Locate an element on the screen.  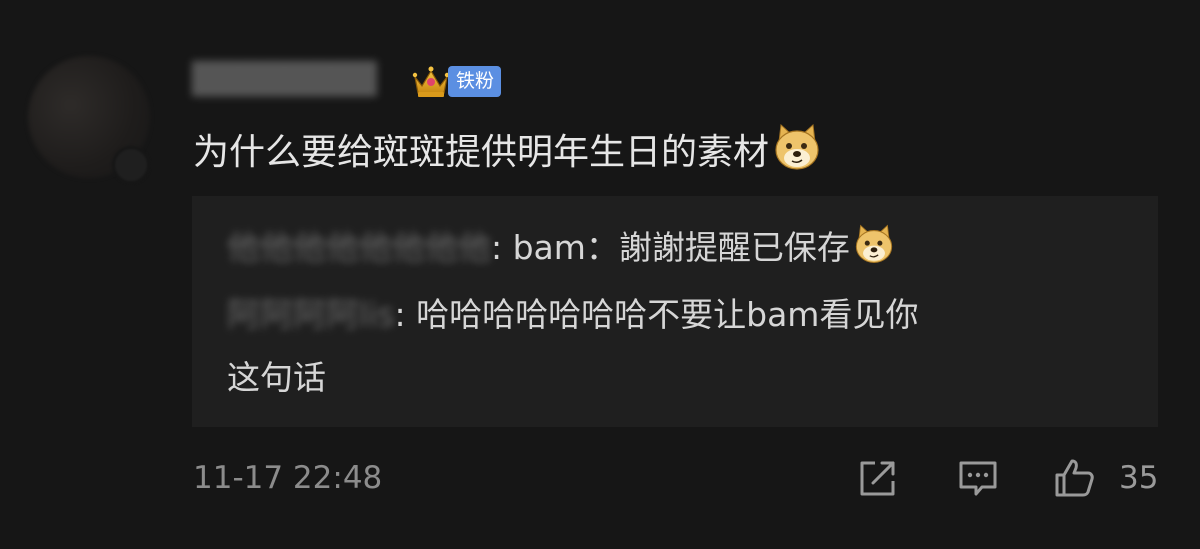
username-blurred: ████████ is located at coordinates (284, 80).